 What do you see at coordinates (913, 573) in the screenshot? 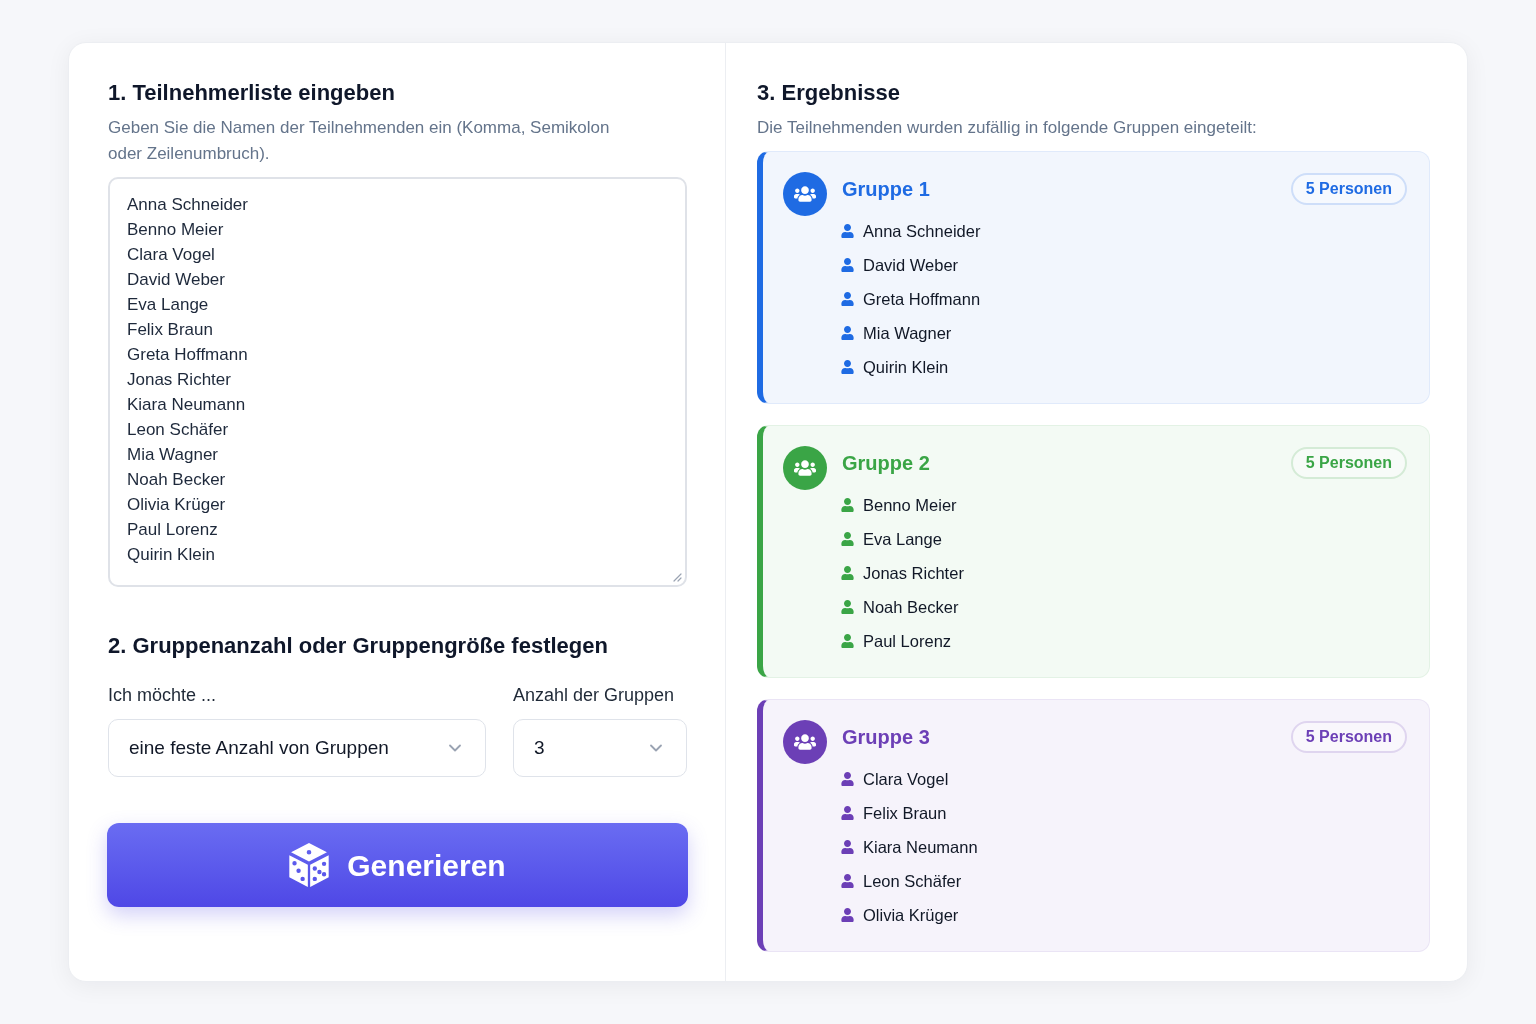
I see `member-name: Jonas Richter` at bounding box center [913, 573].